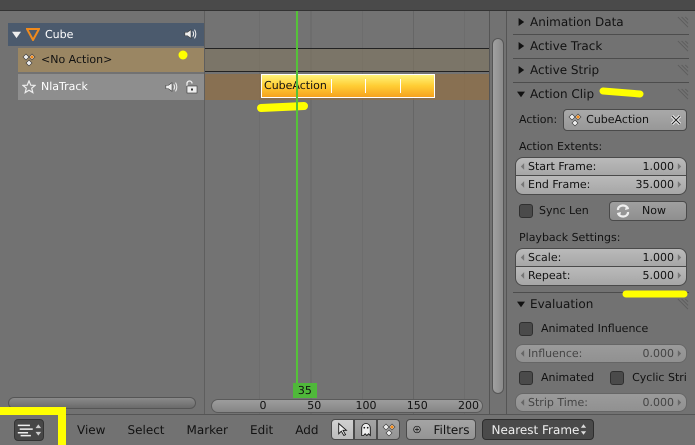 The width and height of the screenshot is (695, 445). What do you see at coordinates (618, 119) in the screenshot?
I see `picker-value: CubeAction` at bounding box center [618, 119].